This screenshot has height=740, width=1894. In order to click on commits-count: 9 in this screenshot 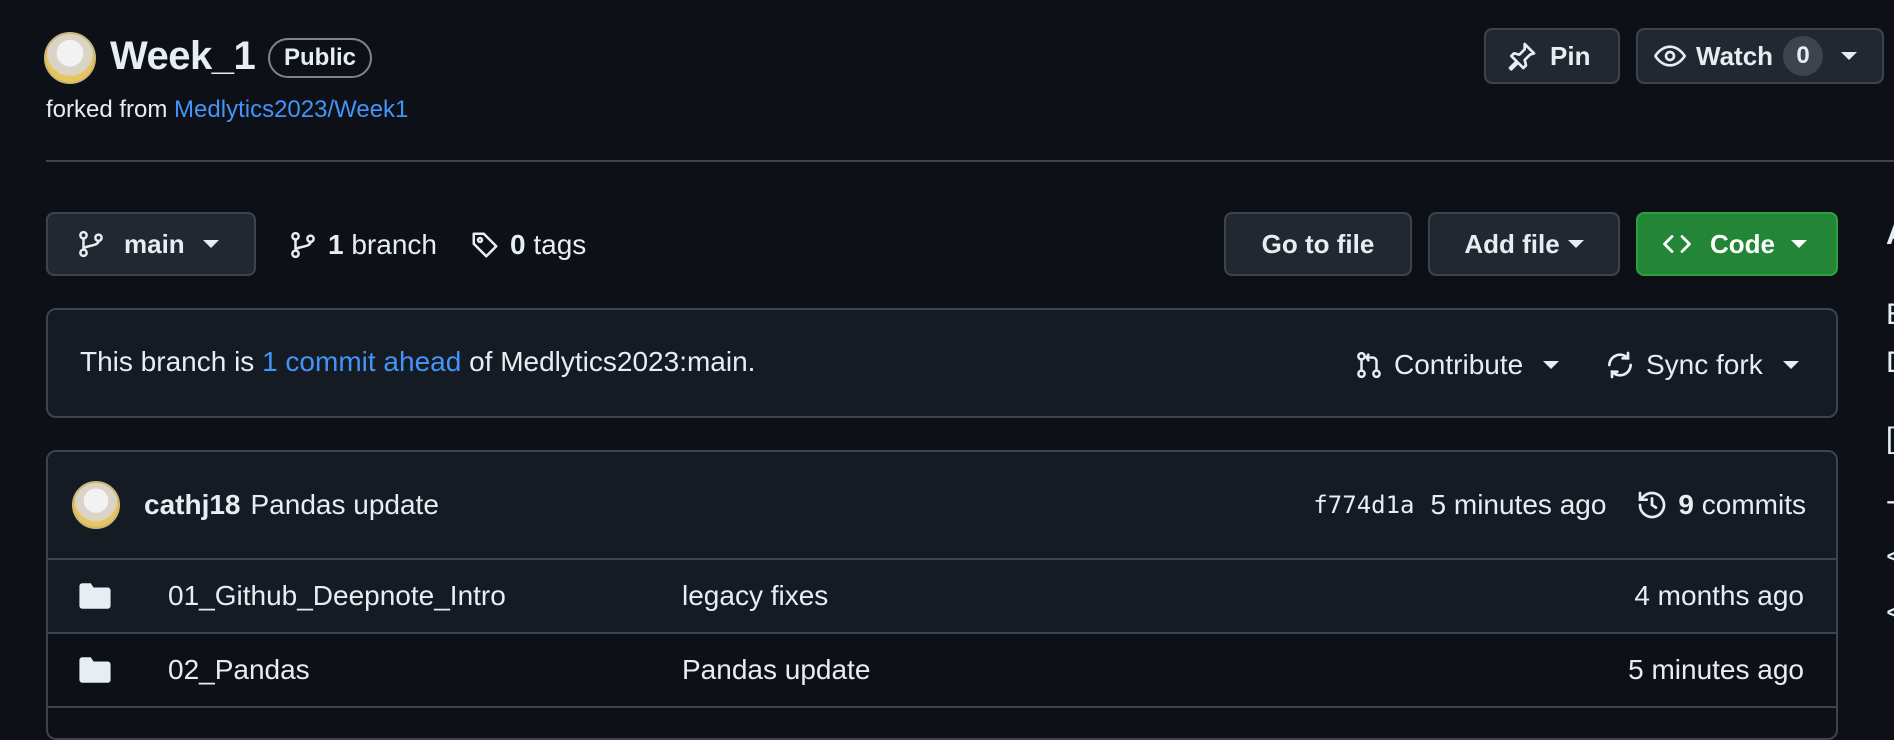, I will do `click(1686, 504)`.